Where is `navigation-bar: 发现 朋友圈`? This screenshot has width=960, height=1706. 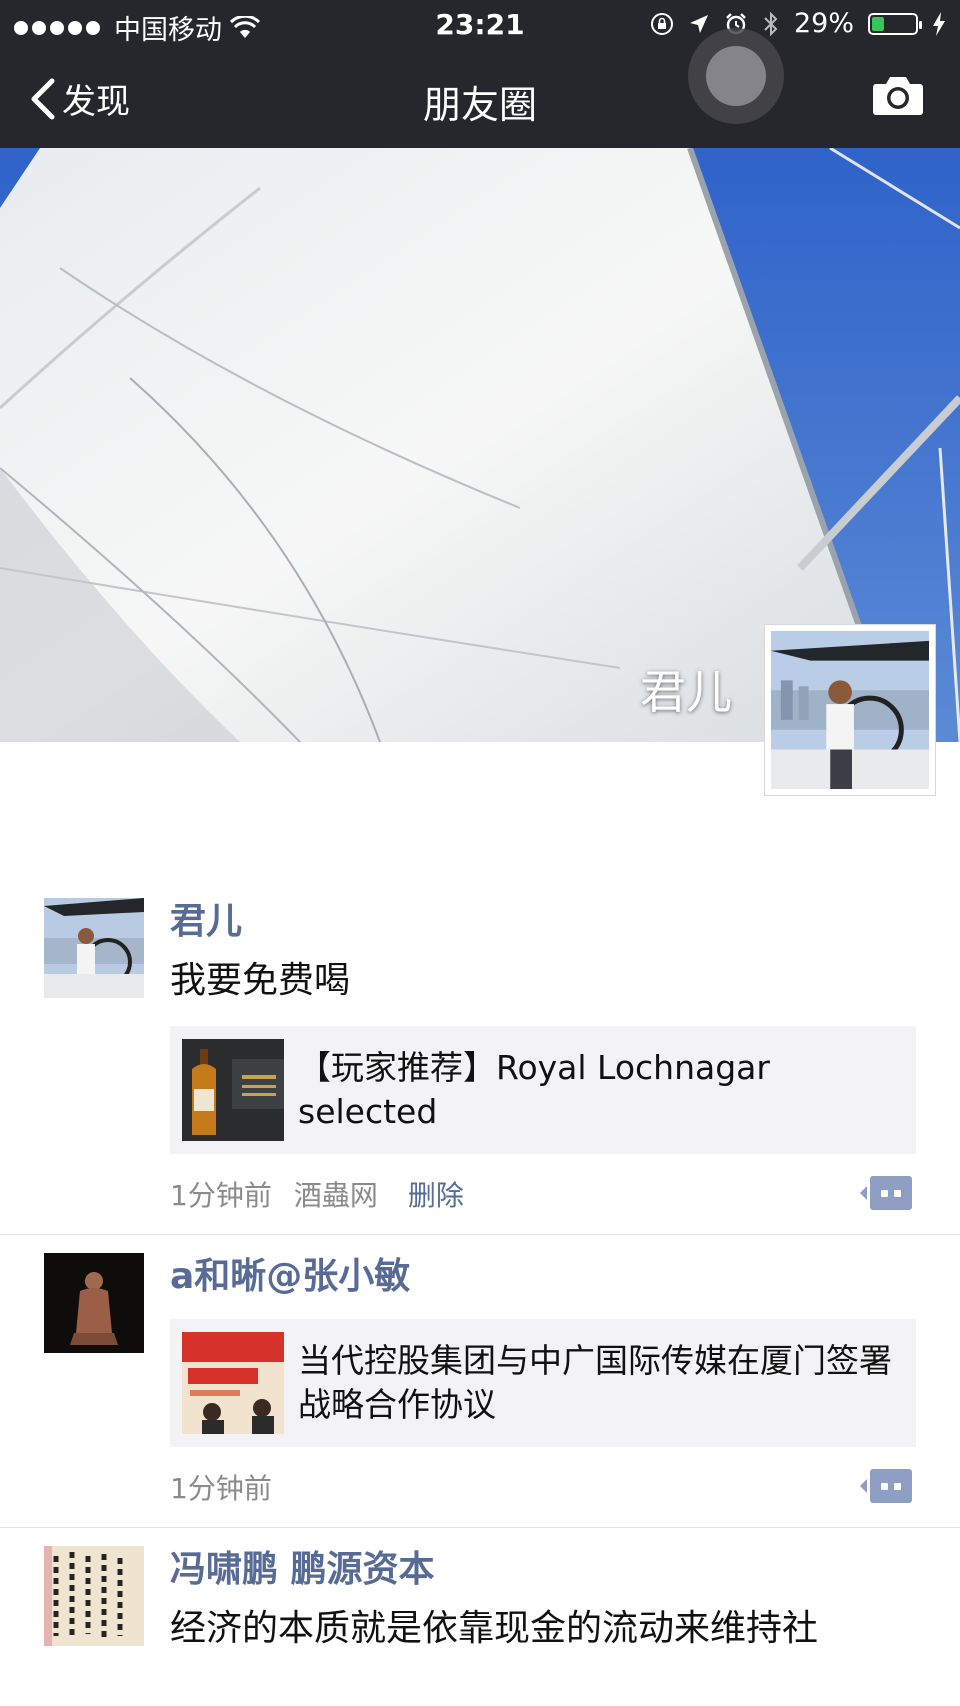 navigation-bar: 发现 朋友圈 is located at coordinates (480, 100).